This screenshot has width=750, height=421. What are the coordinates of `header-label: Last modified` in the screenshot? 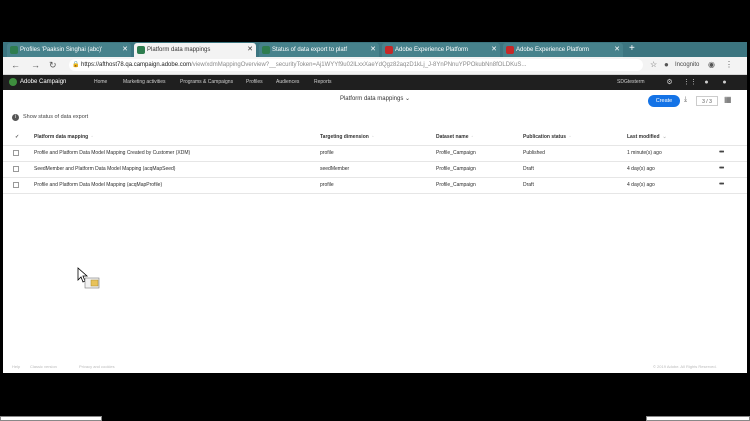 It's located at (643, 137).